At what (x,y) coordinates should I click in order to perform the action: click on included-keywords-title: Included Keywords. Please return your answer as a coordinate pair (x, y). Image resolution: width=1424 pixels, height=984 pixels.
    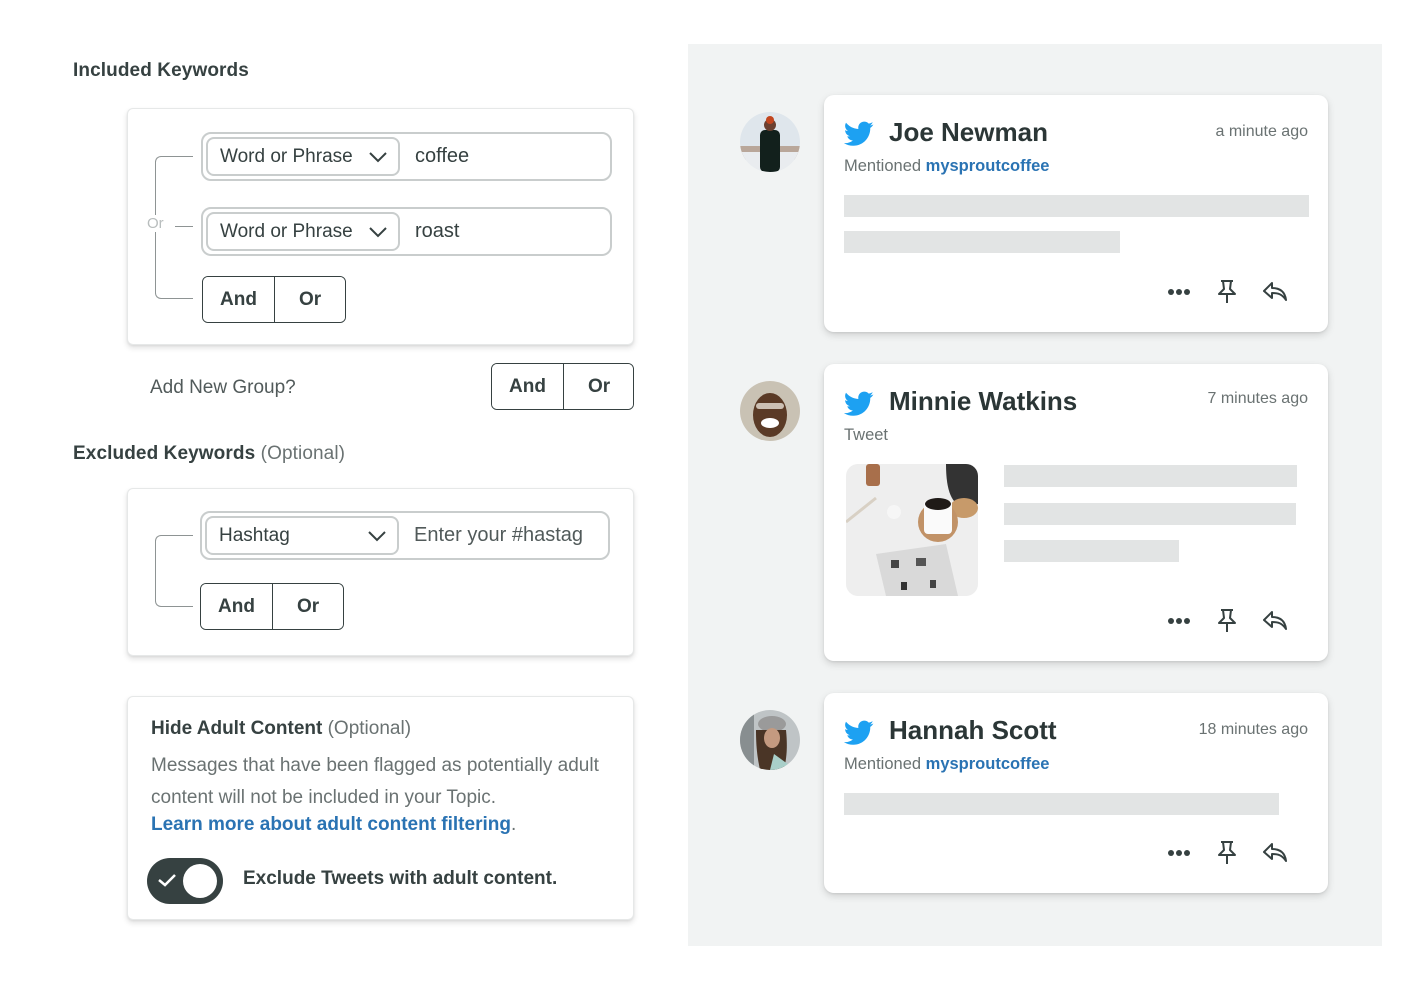
    Looking at the image, I should click on (161, 71).